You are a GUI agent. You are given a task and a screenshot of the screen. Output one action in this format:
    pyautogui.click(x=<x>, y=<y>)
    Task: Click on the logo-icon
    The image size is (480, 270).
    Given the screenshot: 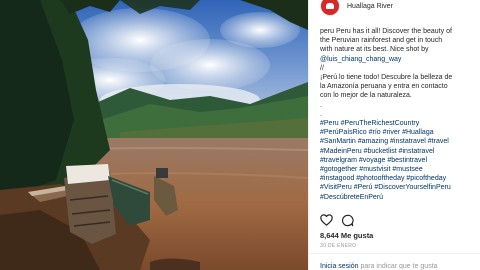 What is the action you would take?
    pyautogui.click(x=330, y=6)
    